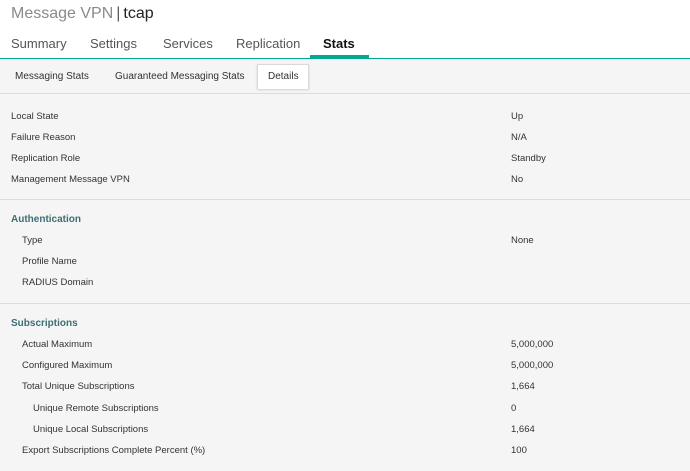 This screenshot has height=471, width=690. Describe the element at coordinates (46, 219) in the screenshot. I see `section-title-authentication: Authentication` at that location.